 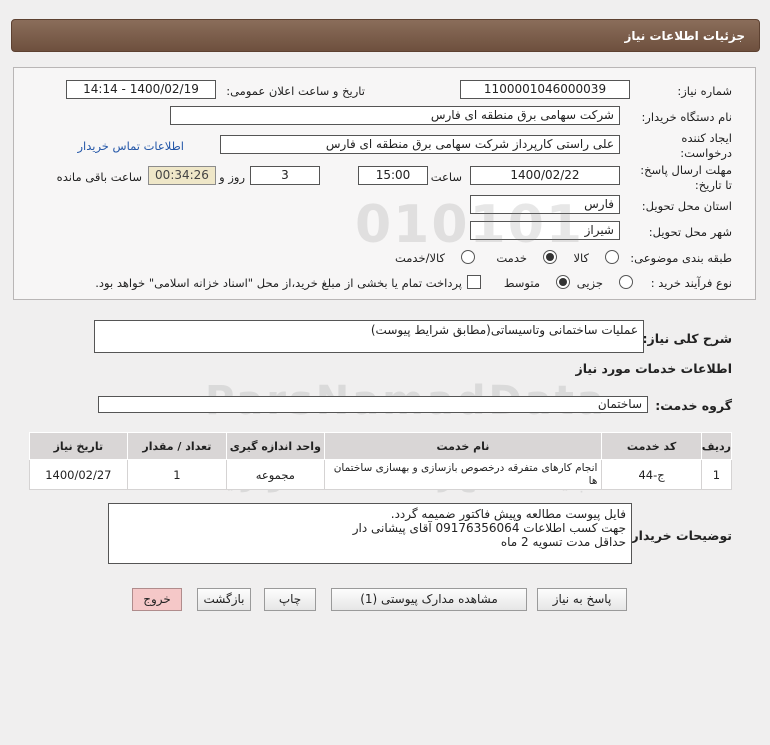 What do you see at coordinates (686, 206) in the screenshot?
I see `province-label: استان محل تحویل:` at bounding box center [686, 206].